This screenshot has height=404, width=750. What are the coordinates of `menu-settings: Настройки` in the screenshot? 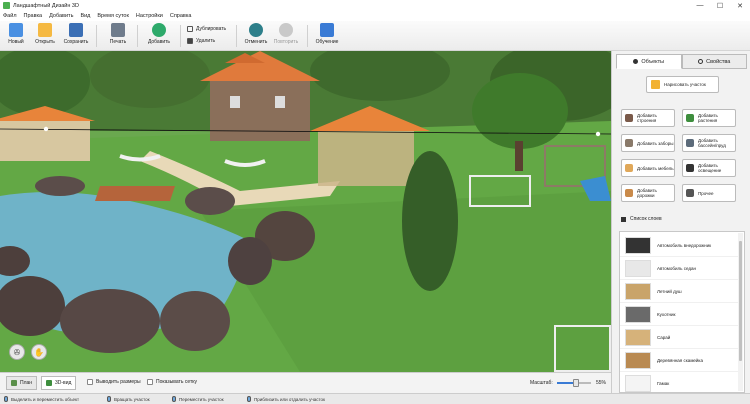 It's located at (149, 16).